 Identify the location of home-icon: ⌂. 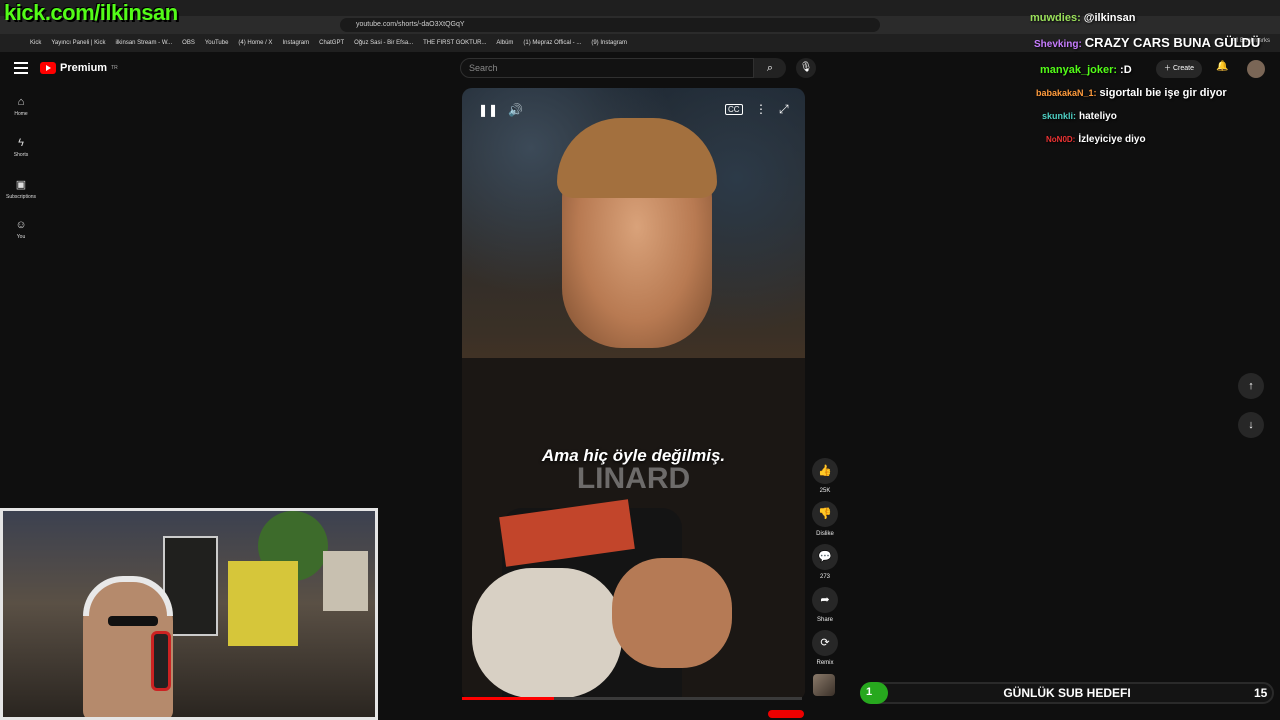
(21, 102).